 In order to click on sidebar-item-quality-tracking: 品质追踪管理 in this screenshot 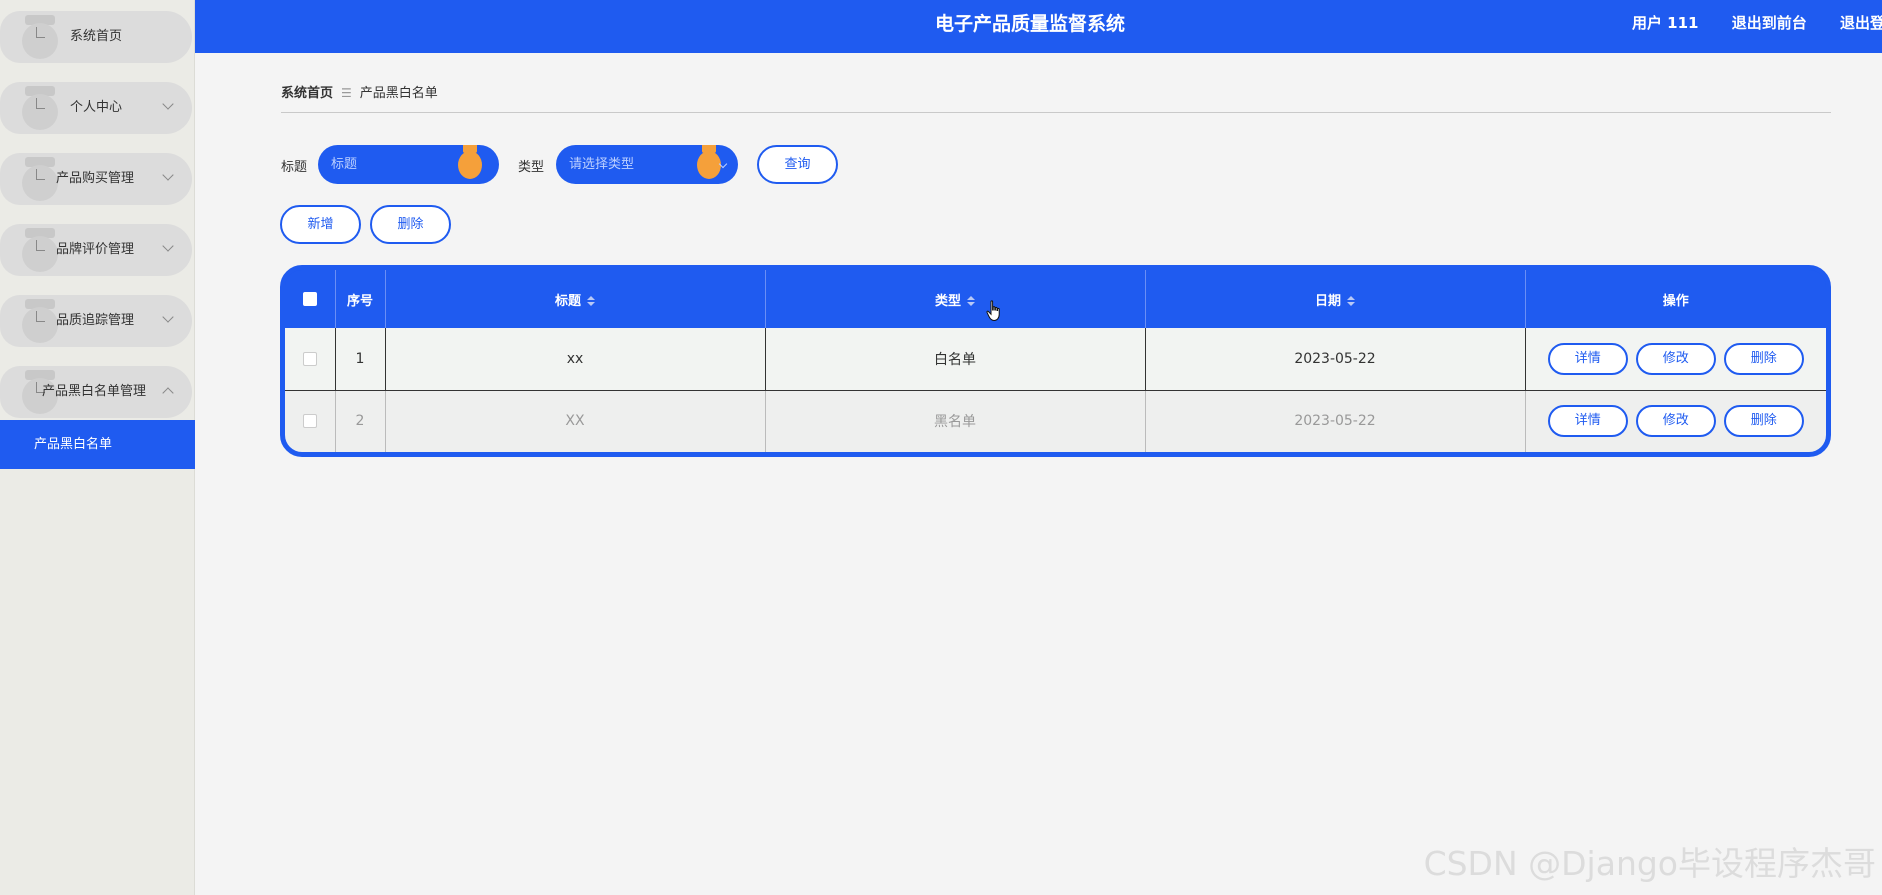, I will do `click(96, 321)`.